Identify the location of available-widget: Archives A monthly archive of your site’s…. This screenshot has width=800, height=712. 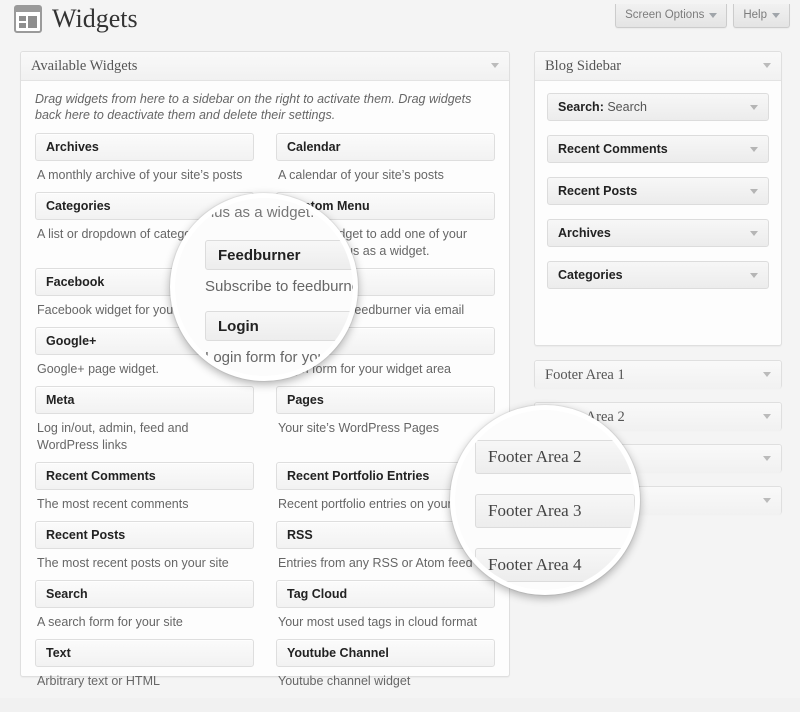
(144, 158).